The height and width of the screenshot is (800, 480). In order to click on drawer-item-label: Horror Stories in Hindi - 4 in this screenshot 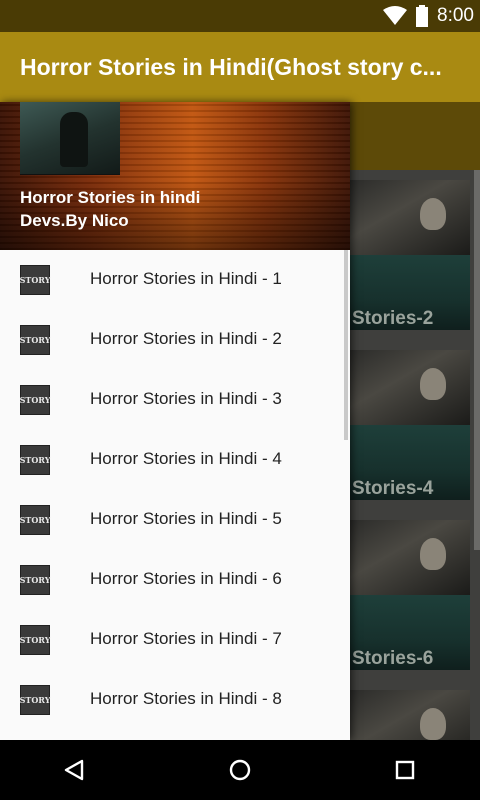, I will do `click(186, 458)`.